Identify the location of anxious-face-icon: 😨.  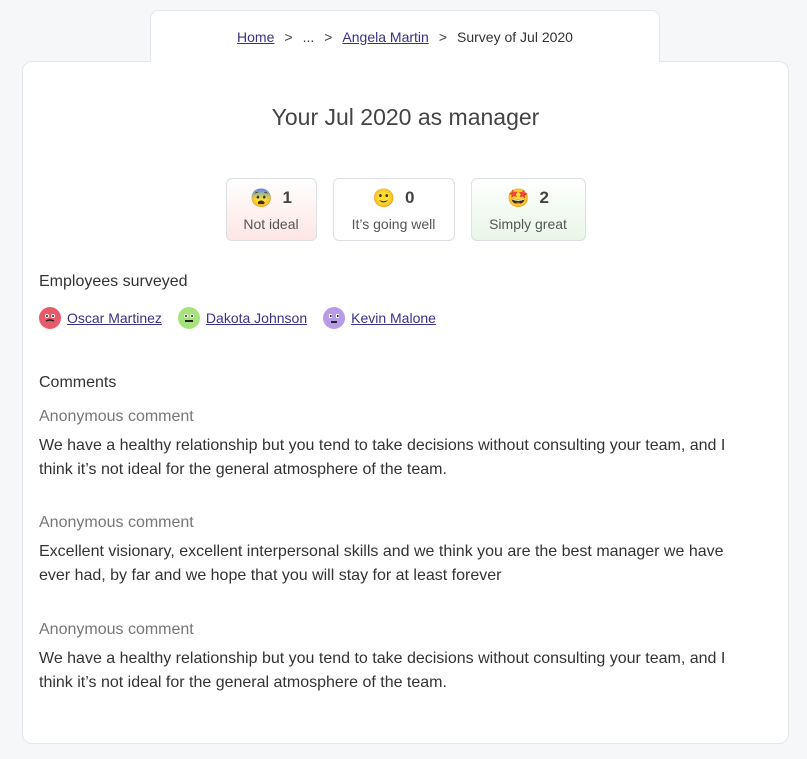
(261, 197).